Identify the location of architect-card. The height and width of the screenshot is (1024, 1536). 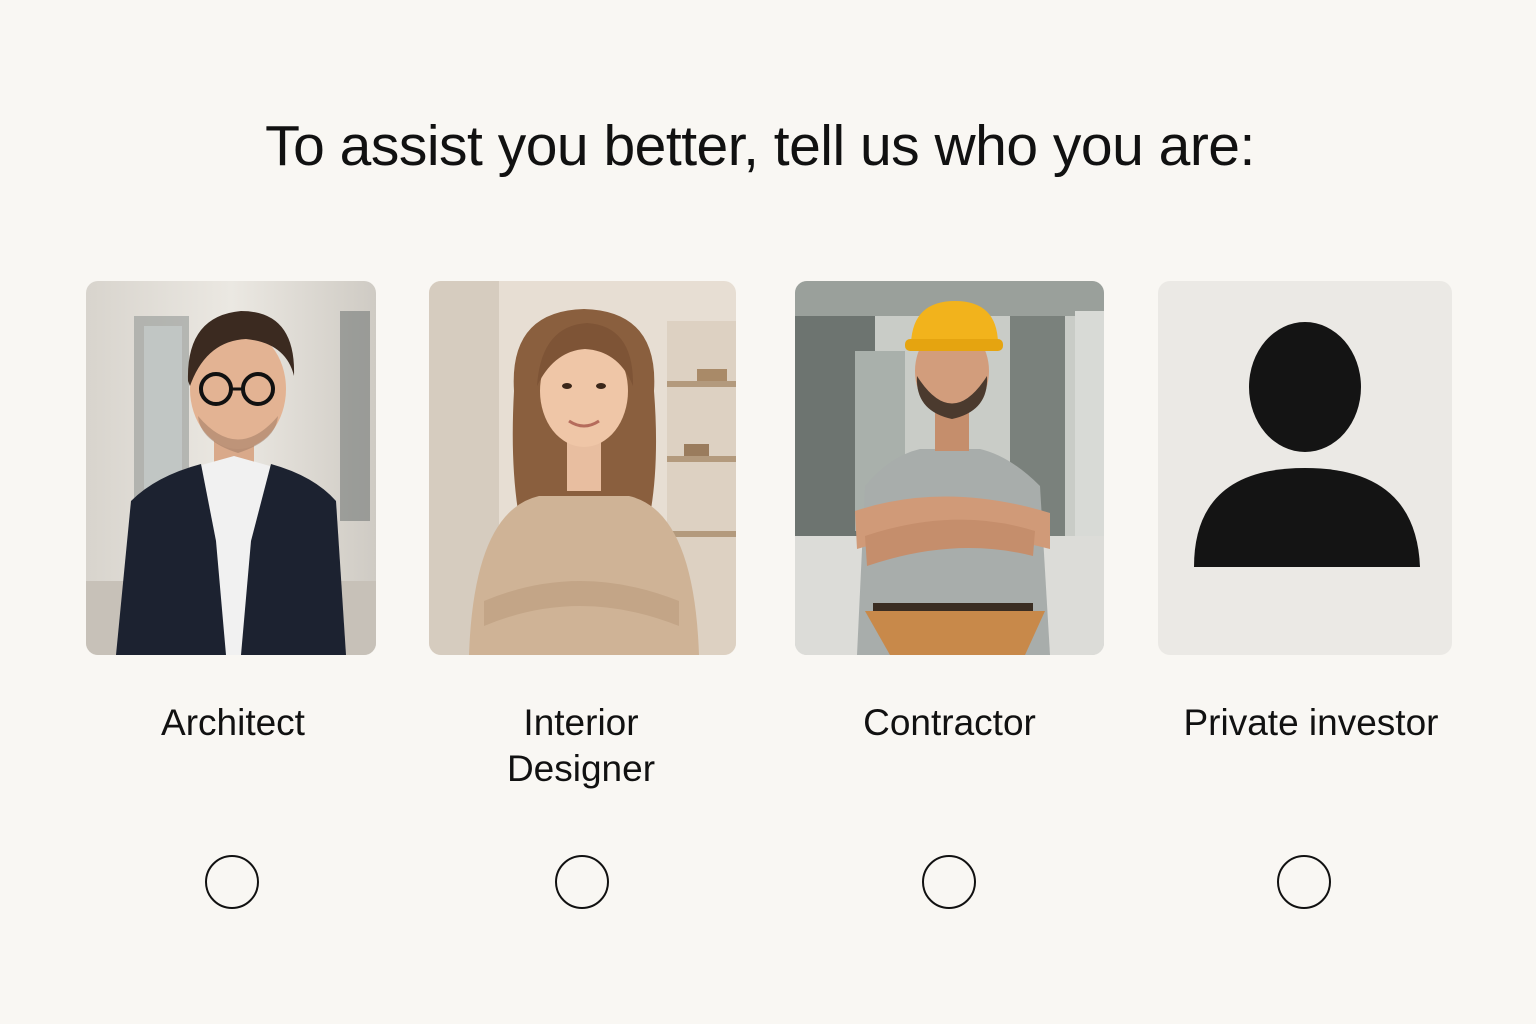
(231, 468).